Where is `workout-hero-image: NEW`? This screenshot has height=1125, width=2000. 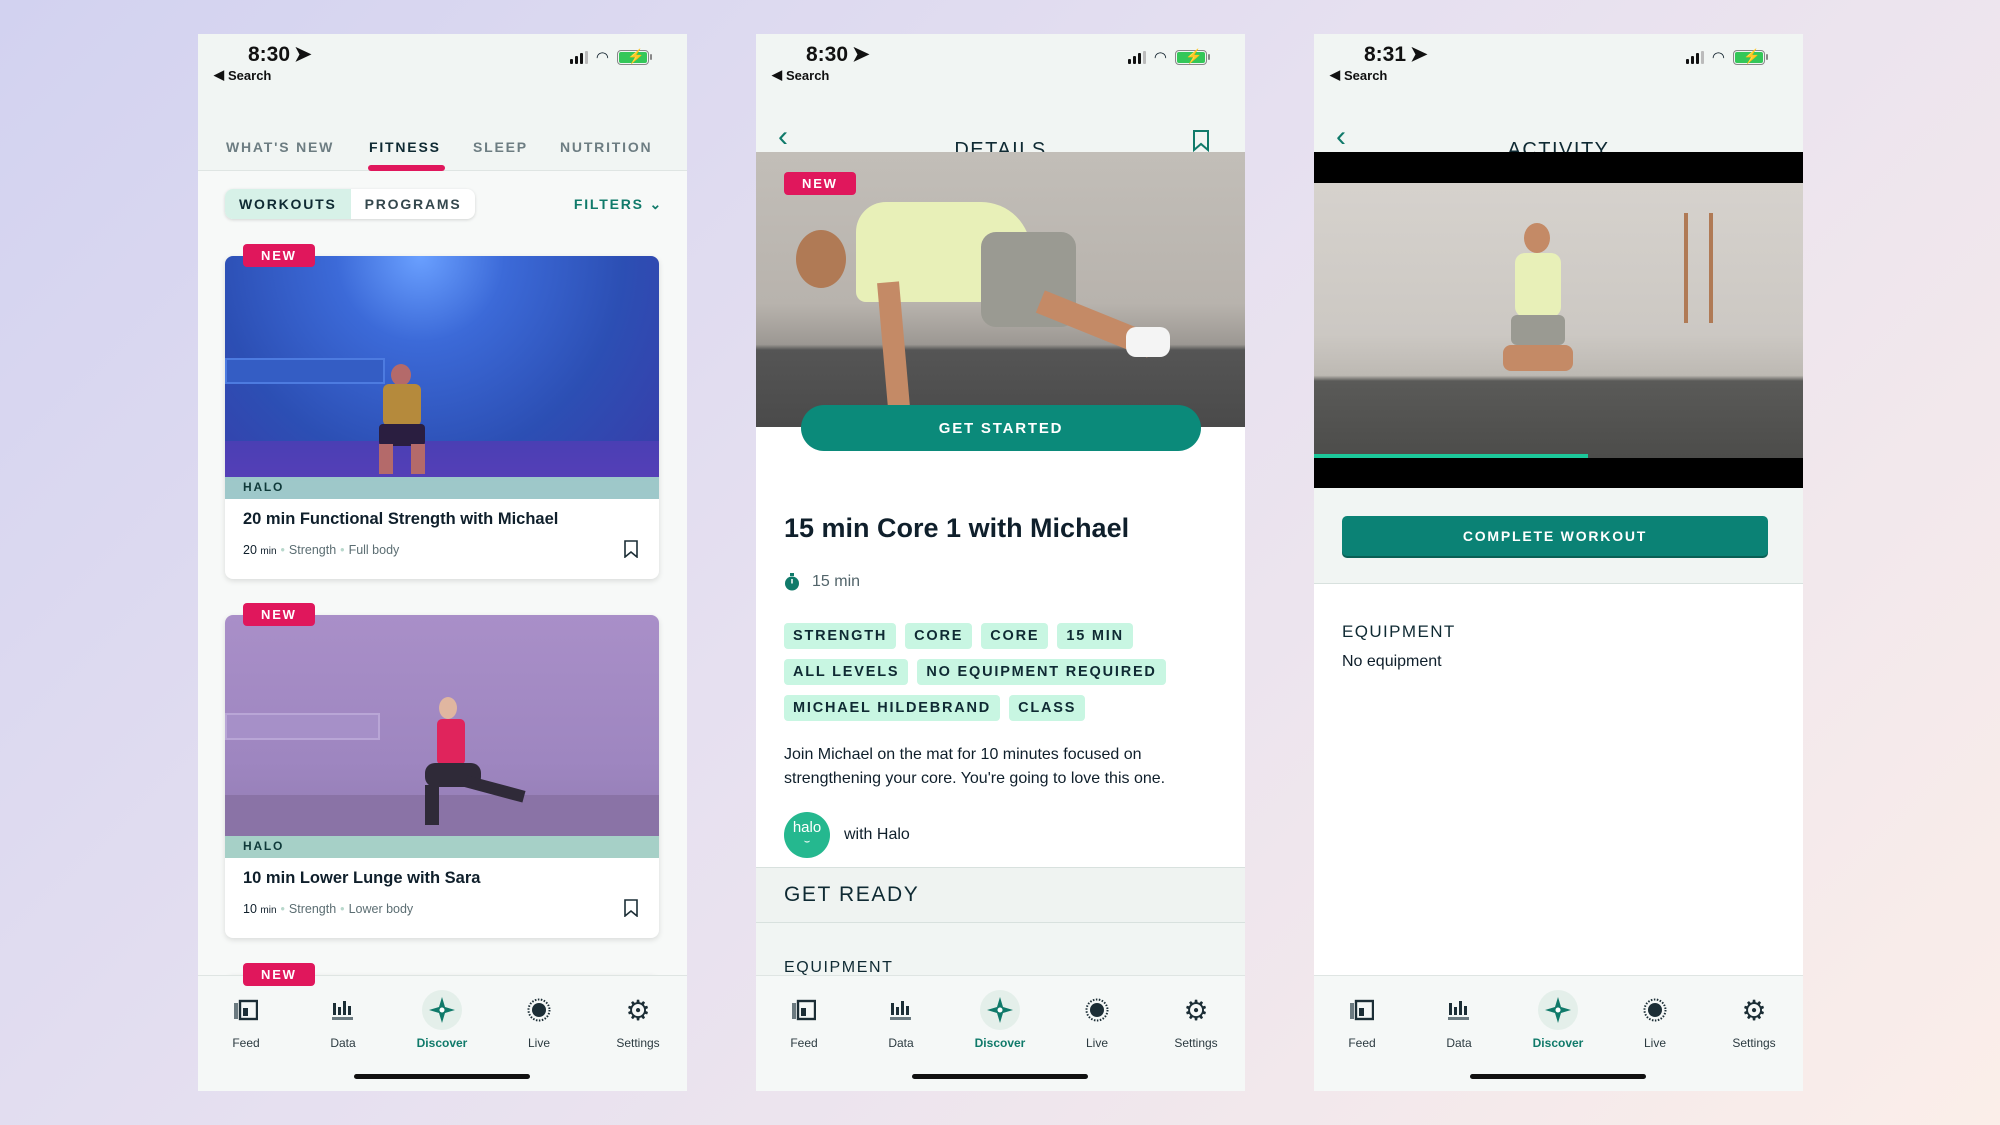
workout-hero-image: NEW is located at coordinates (1000, 289).